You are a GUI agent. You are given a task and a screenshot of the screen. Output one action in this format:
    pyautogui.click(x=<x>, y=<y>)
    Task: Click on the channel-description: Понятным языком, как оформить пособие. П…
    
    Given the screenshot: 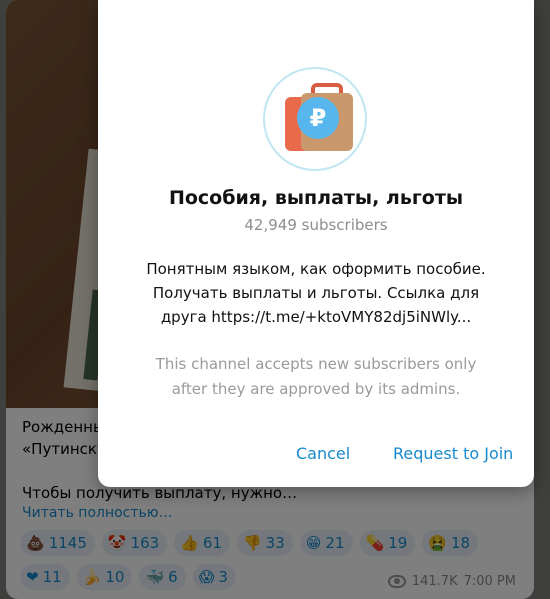 What is the action you would take?
    pyautogui.click(x=316, y=293)
    